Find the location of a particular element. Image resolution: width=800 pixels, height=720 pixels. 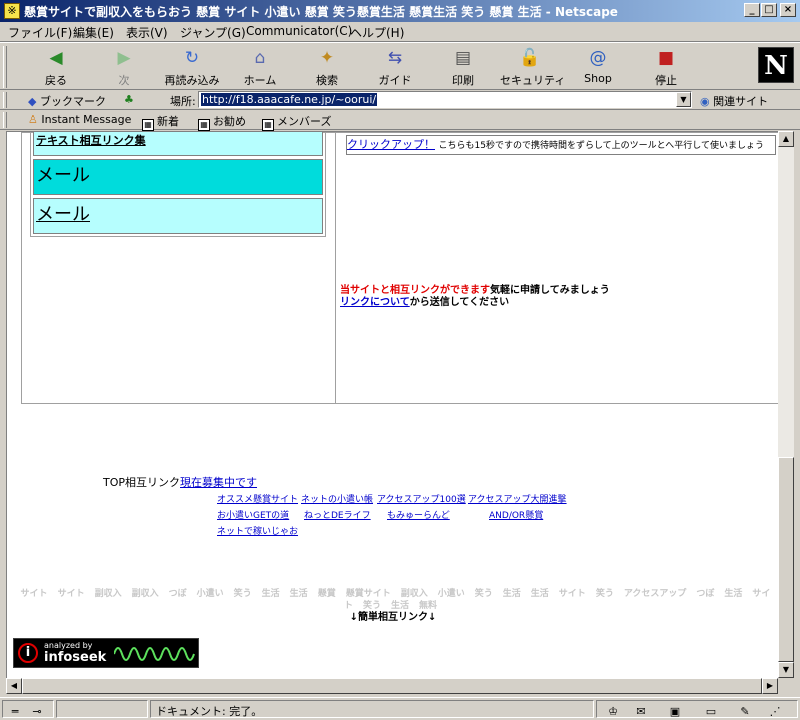

menu-communicator: Communicator(C) is located at coordinates (299, 31).